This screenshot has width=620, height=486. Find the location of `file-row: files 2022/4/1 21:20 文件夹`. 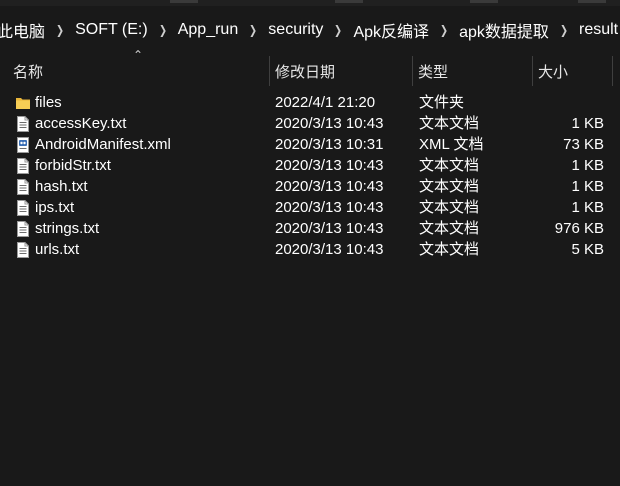

file-row: files 2022/4/1 21:20 文件夹 is located at coordinates (310, 102).